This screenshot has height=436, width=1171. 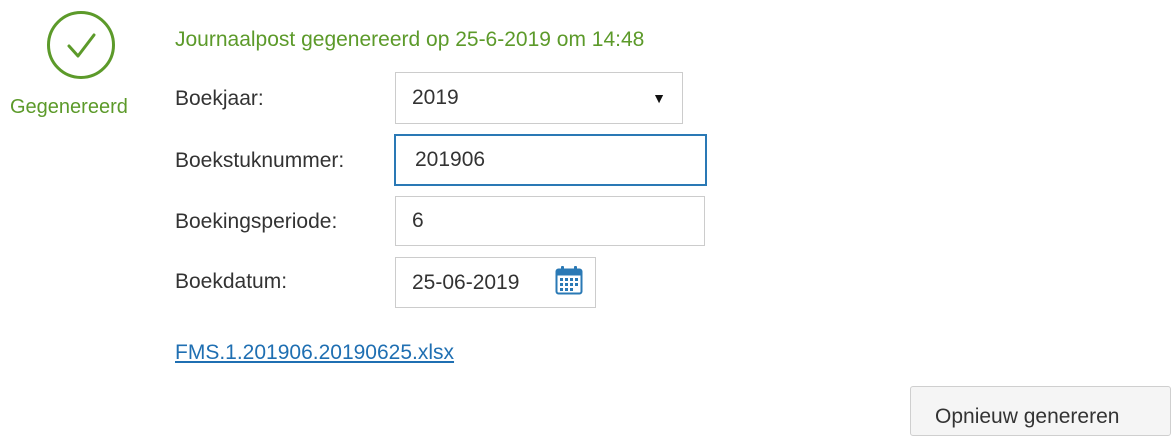 What do you see at coordinates (435, 97) in the screenshot?
I see `boekjaar-value: 2019` at bounding box center [435, 97].